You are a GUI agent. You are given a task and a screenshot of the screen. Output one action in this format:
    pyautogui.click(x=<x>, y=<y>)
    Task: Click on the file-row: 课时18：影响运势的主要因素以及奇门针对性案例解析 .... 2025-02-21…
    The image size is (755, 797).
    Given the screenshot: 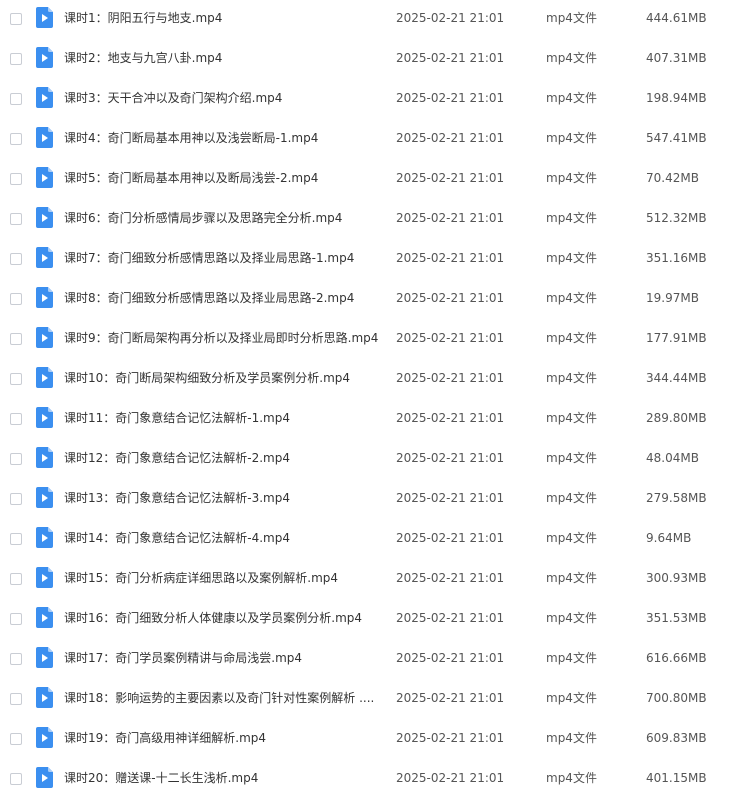 What is the action you would take?
    pyautogui.click(x=377, y=700)
    